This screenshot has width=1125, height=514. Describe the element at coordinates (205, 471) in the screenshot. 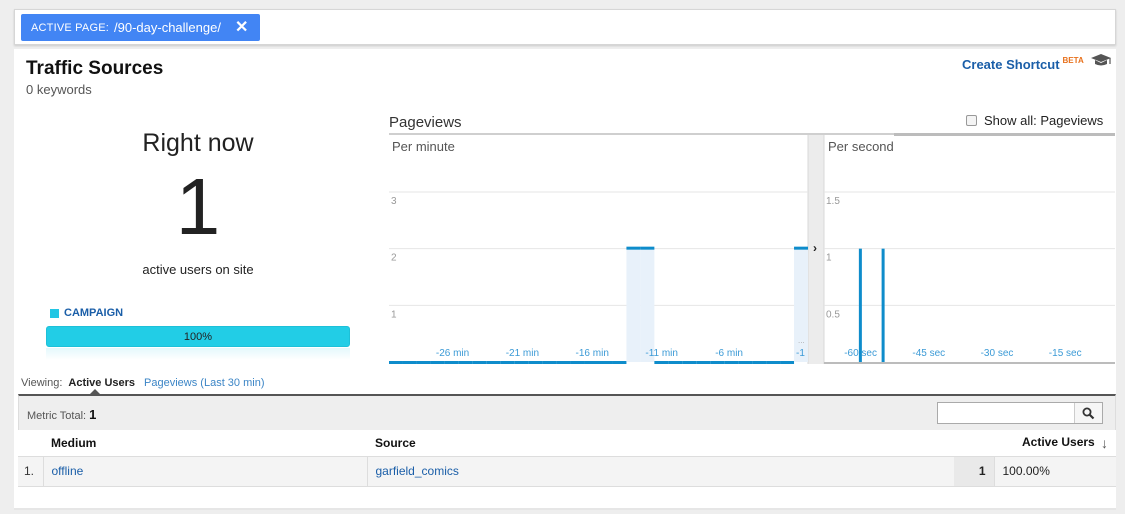

I see `medium-cell: offline` at that location.